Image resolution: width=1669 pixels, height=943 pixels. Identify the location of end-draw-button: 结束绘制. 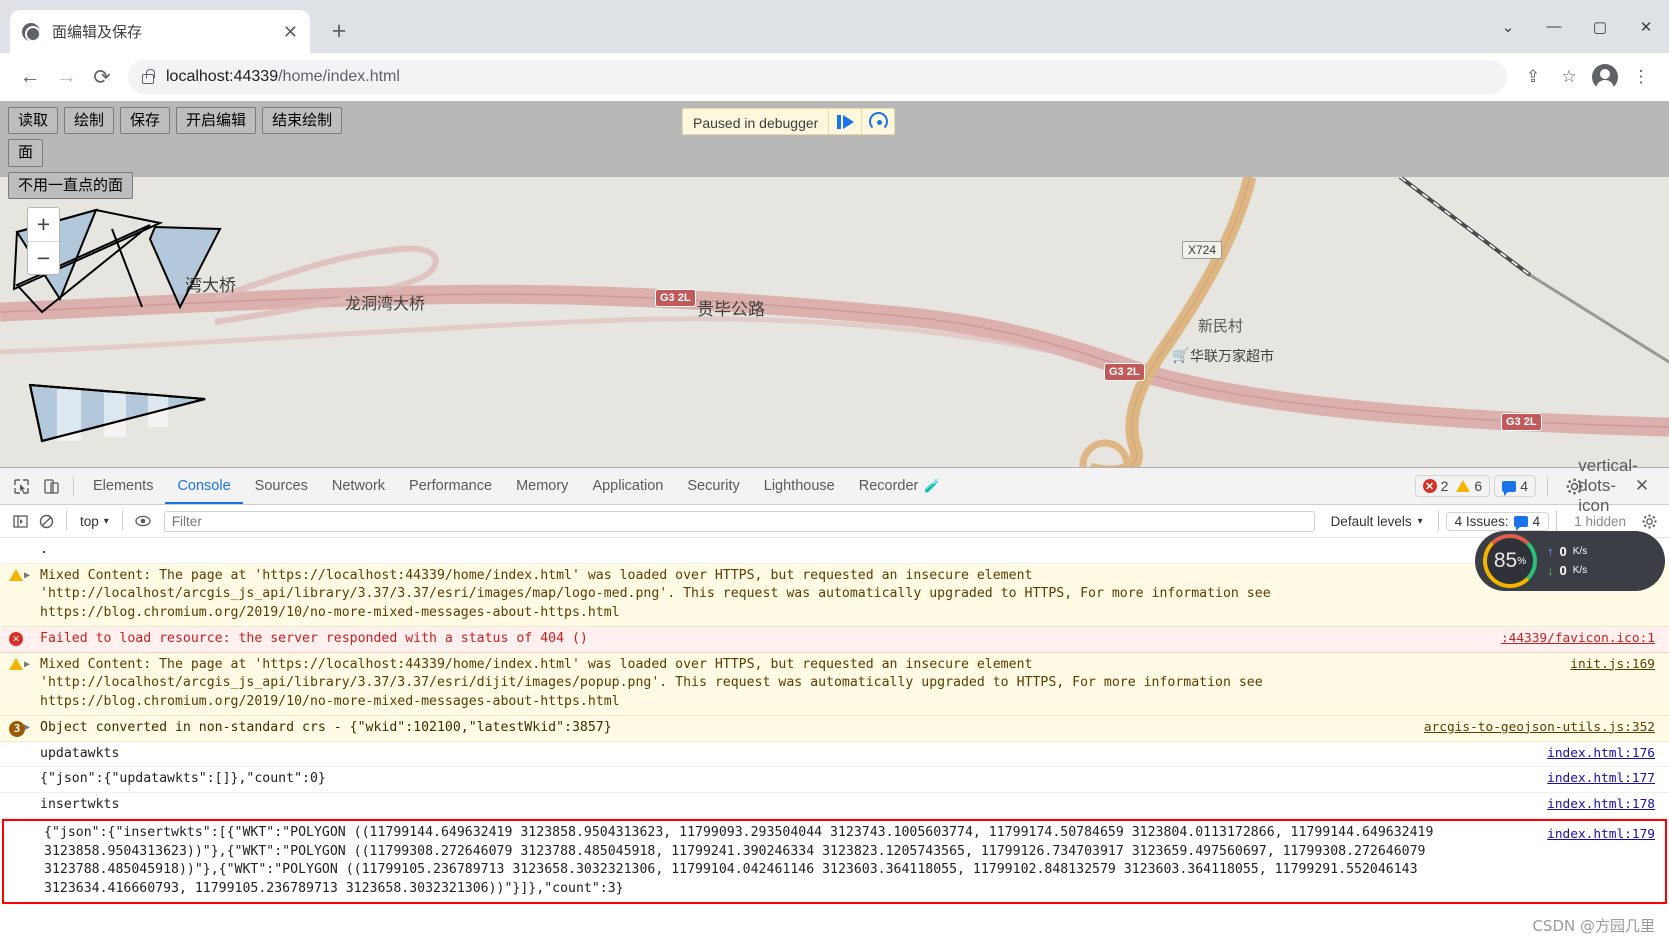
(302, 121).